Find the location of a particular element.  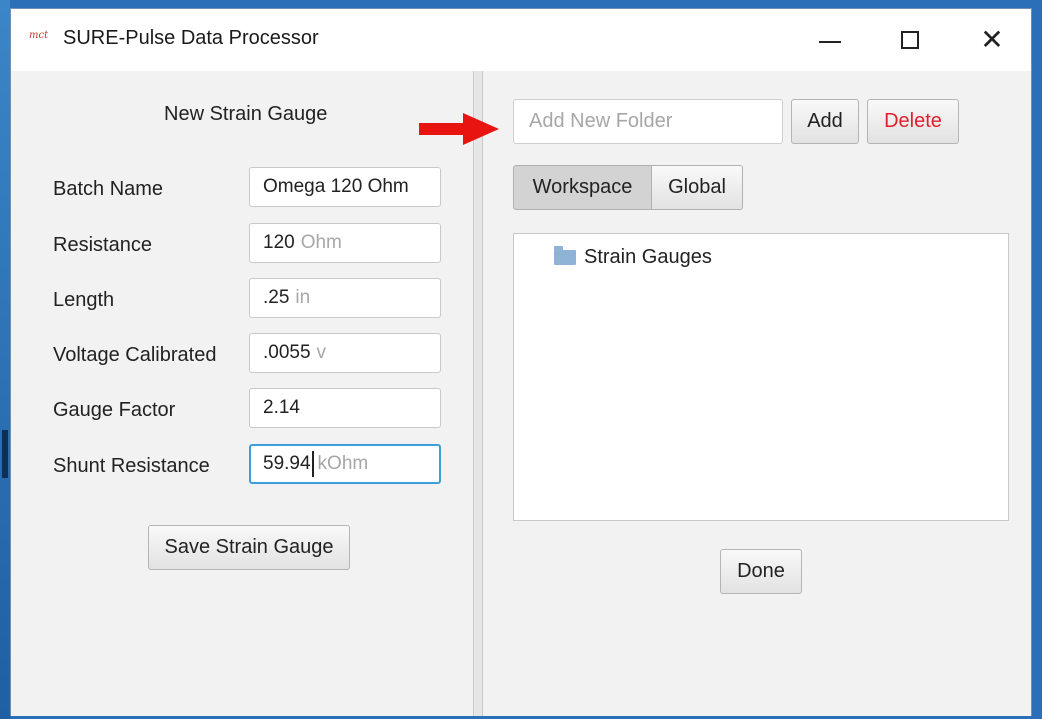

tree-item-label: Strain Gauges is located at coordinates (648, 256).